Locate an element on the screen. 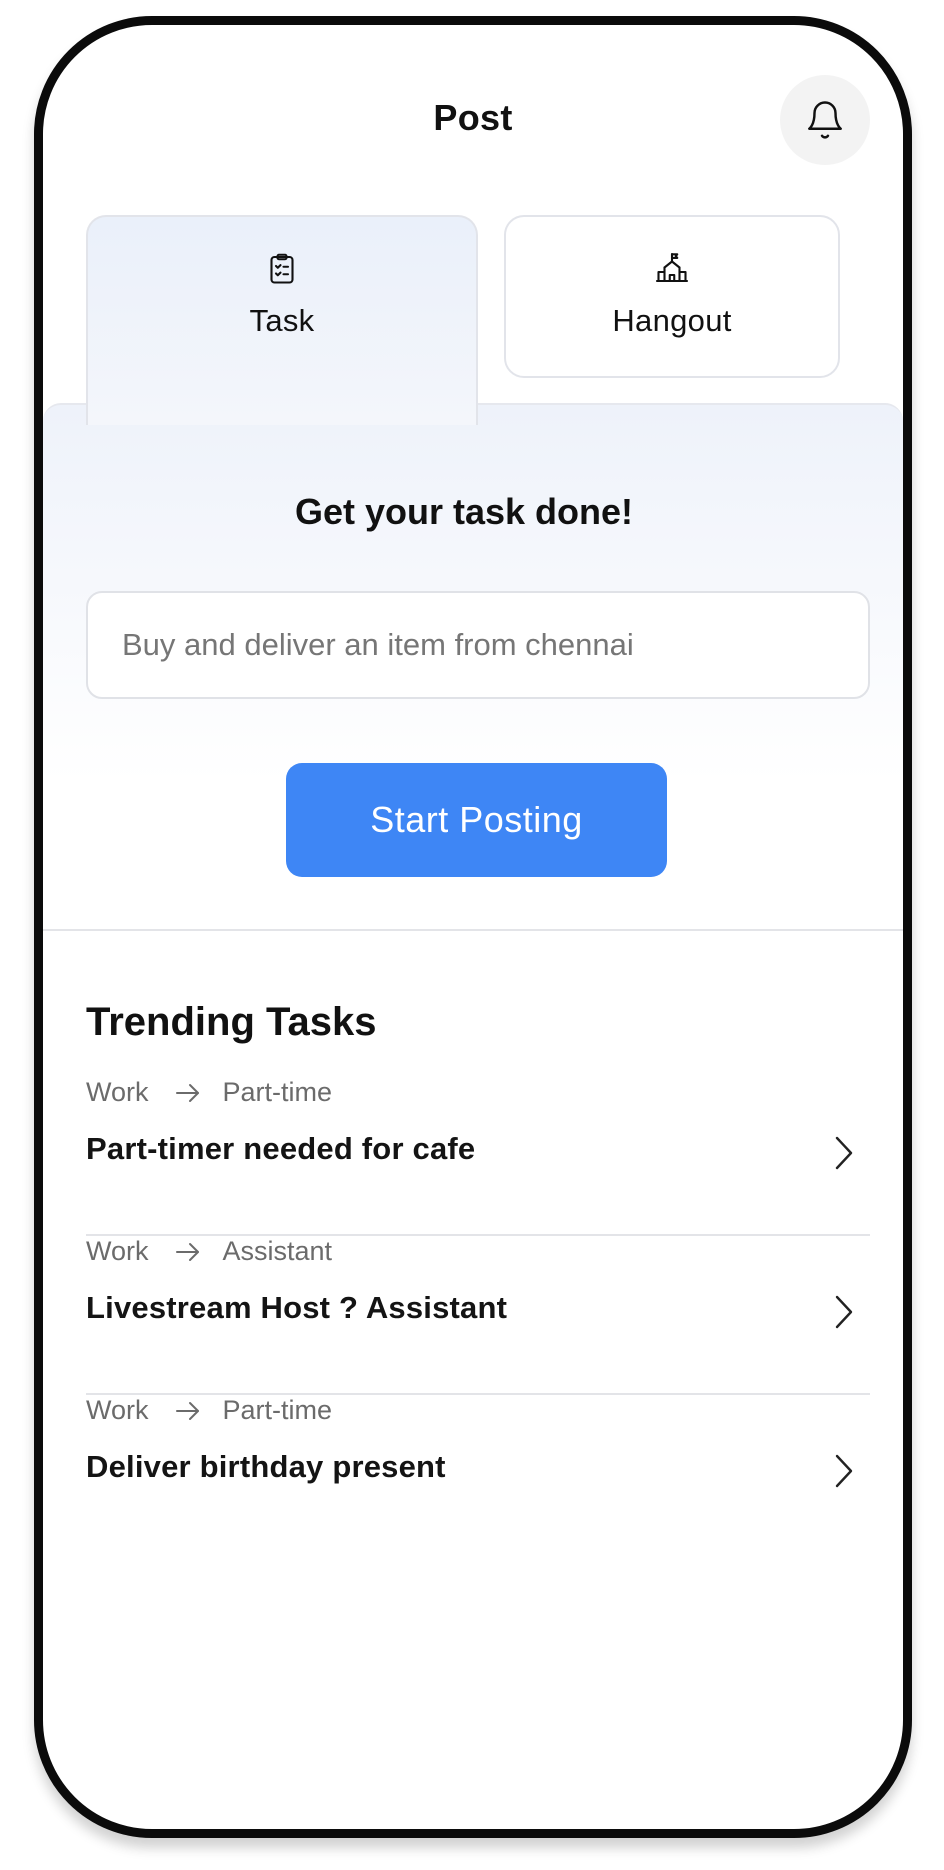 The image size is (944, 1870). trending-tasks-title: Trending Tasks is located at coordinates (231, 1022).